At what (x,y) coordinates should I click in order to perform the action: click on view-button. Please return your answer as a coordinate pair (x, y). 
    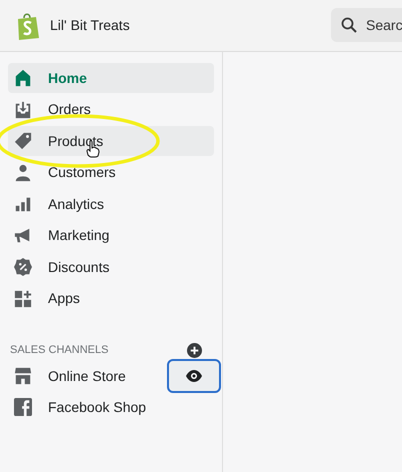
    Looking at the image, I should click on (194, 375).